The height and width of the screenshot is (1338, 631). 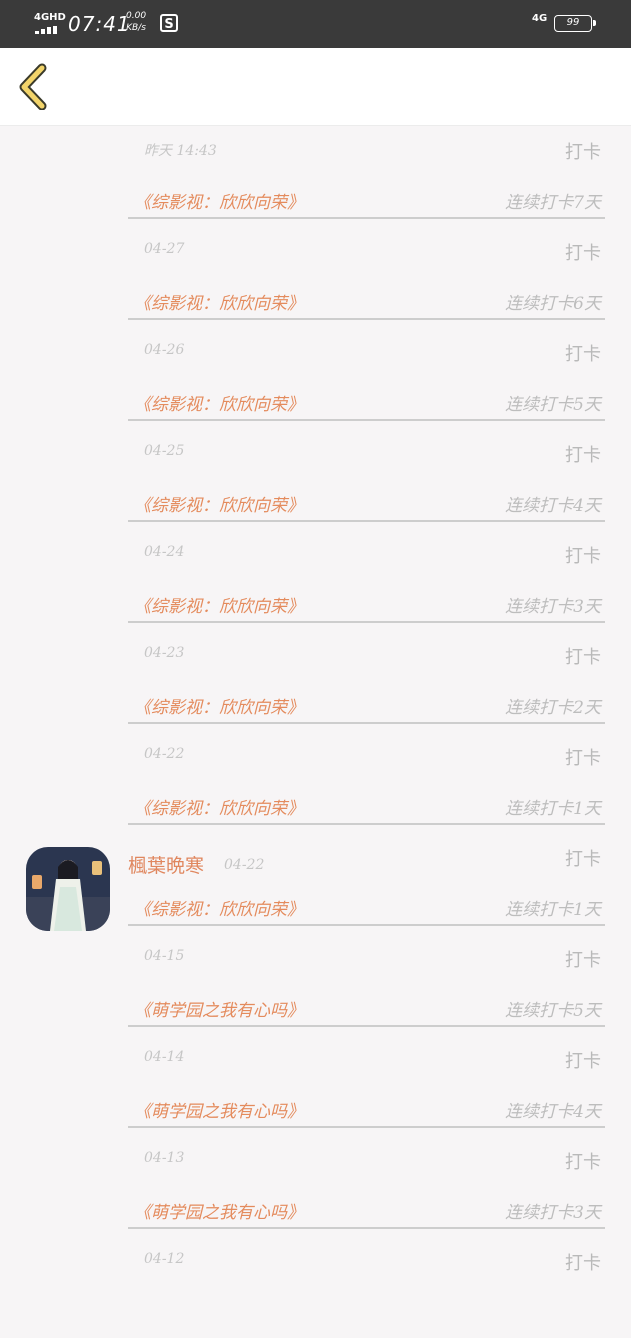 What do you see at coordinates (315, 782) in the screenshot?
I see `checkin-item: 04-22 打卡 《综影视：欣欣向荣》 连续打卡1天` at bounding box center [315, 782].